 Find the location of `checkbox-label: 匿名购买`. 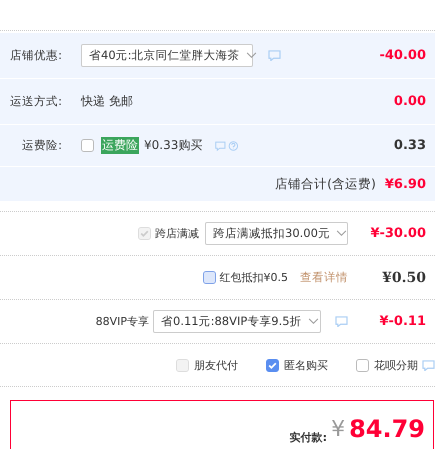

checkbox-label: 匿名购买 is located at coordinates (306, 365).